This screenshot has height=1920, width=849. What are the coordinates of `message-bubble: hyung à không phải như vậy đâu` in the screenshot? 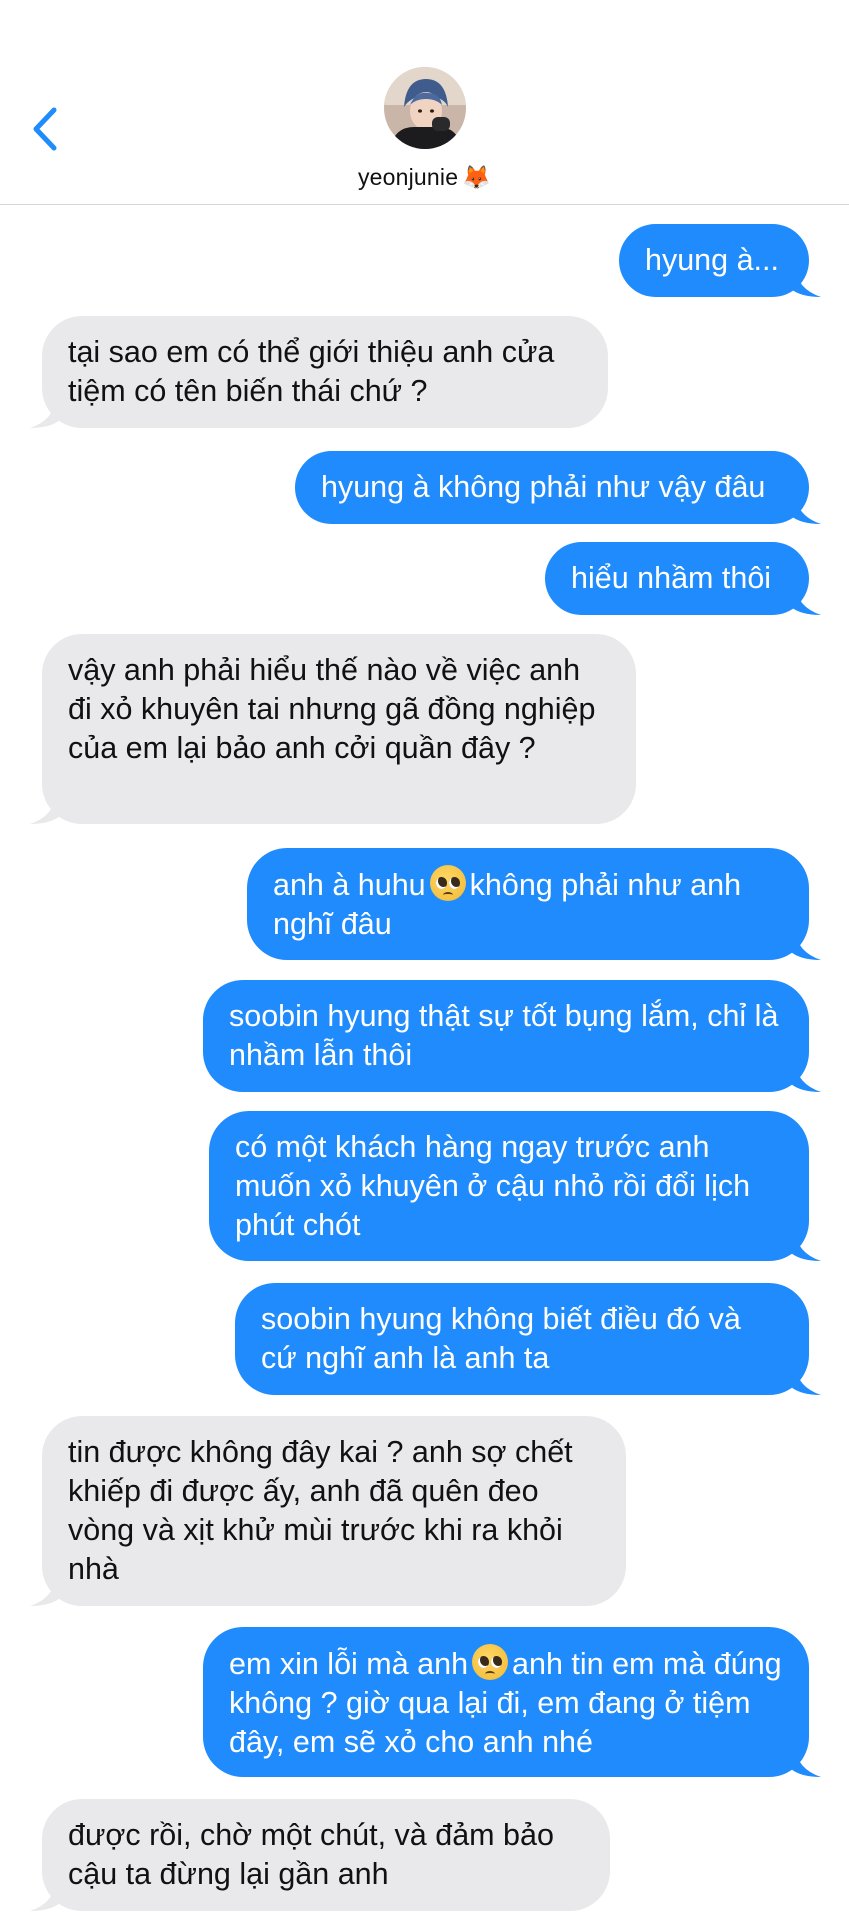 It's located at (558, 487).